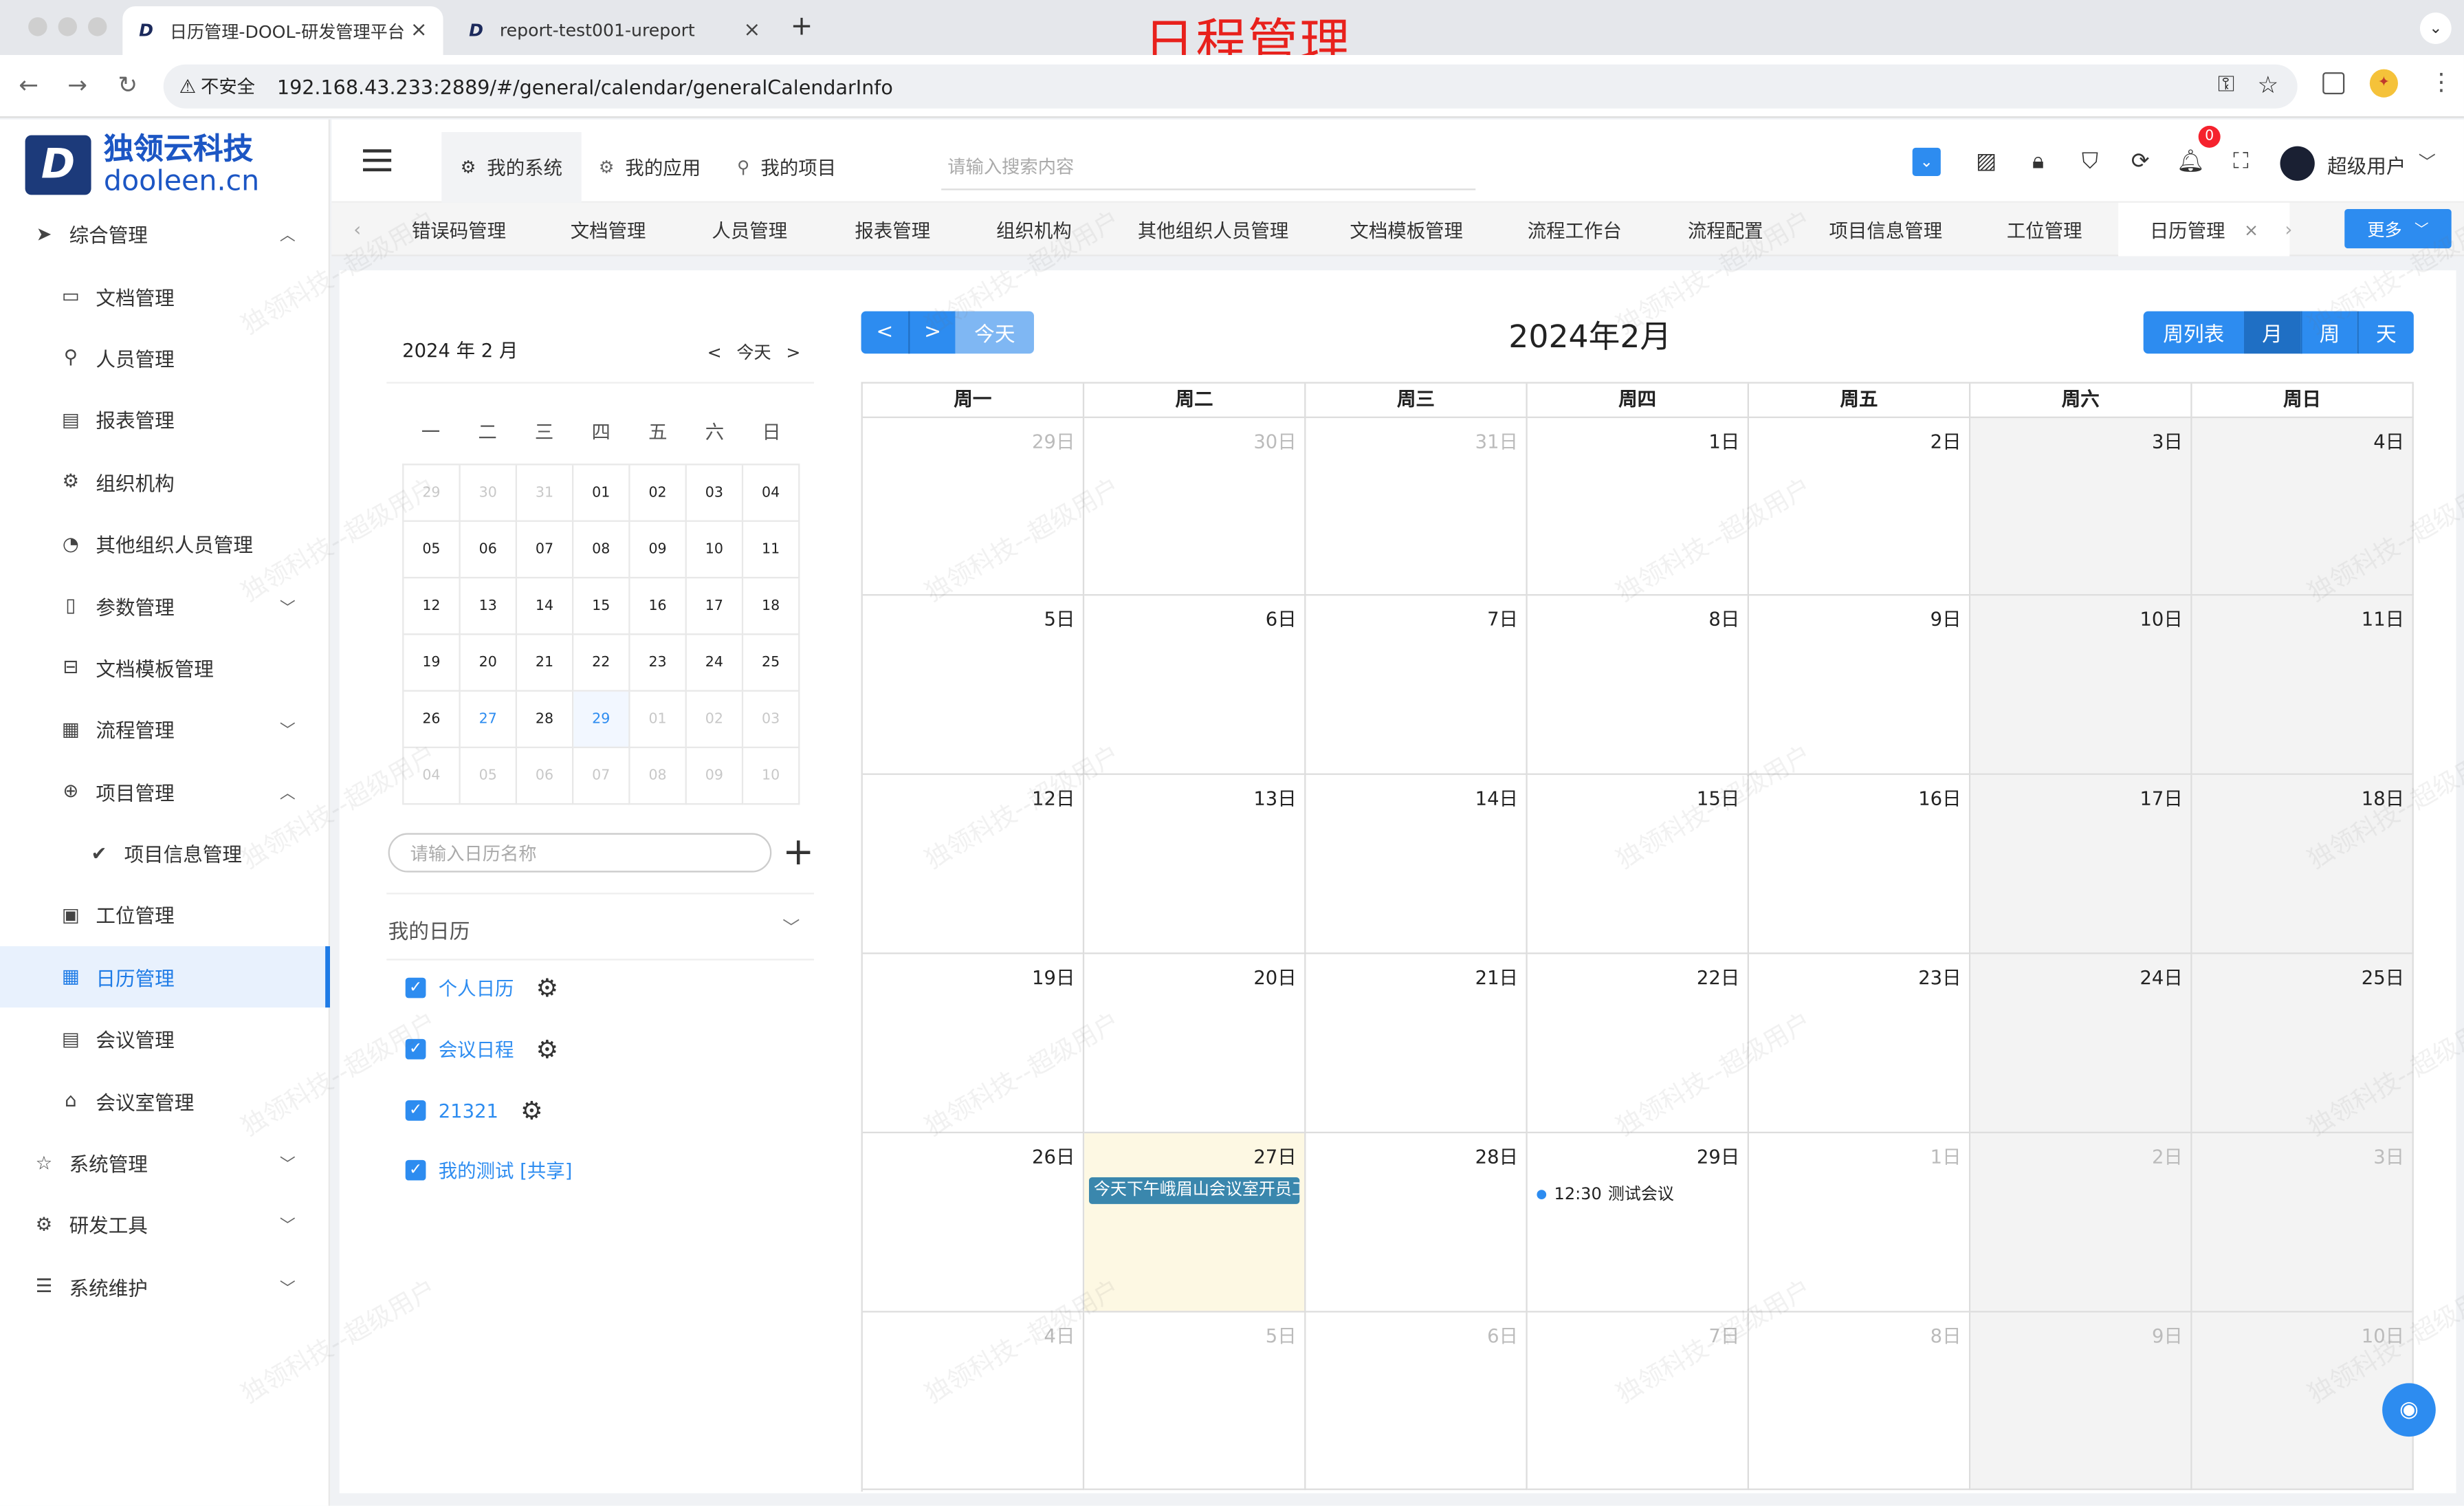 This screenshot has height=1506, width=2464. Describe the element at coordinates (474, 1110) in the screenshot. I see `calendar-item-21321: ✓ 21321 ⚙` at that location.